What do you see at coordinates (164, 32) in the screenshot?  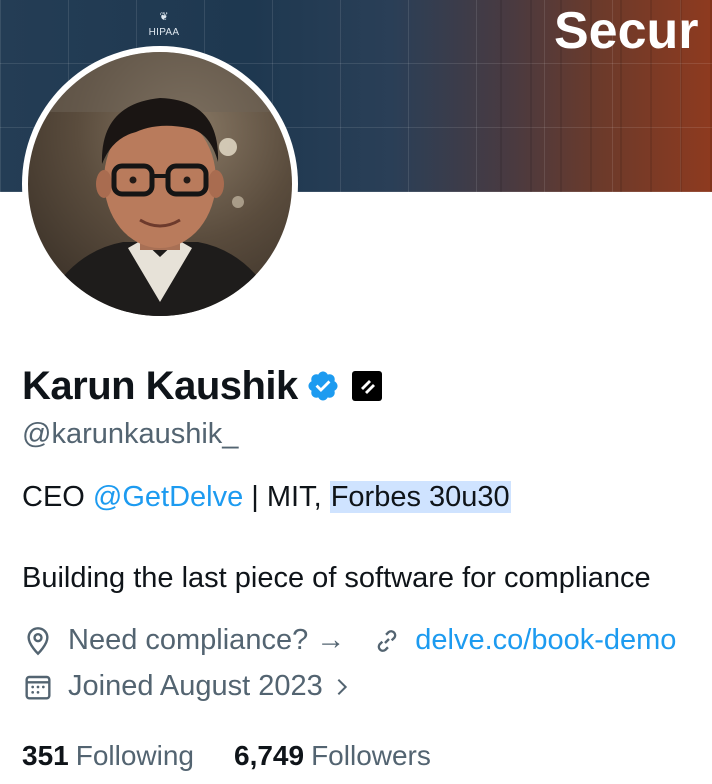 I see `hipaa-badge-label: HIPAA` at bounding box center [164, 32].